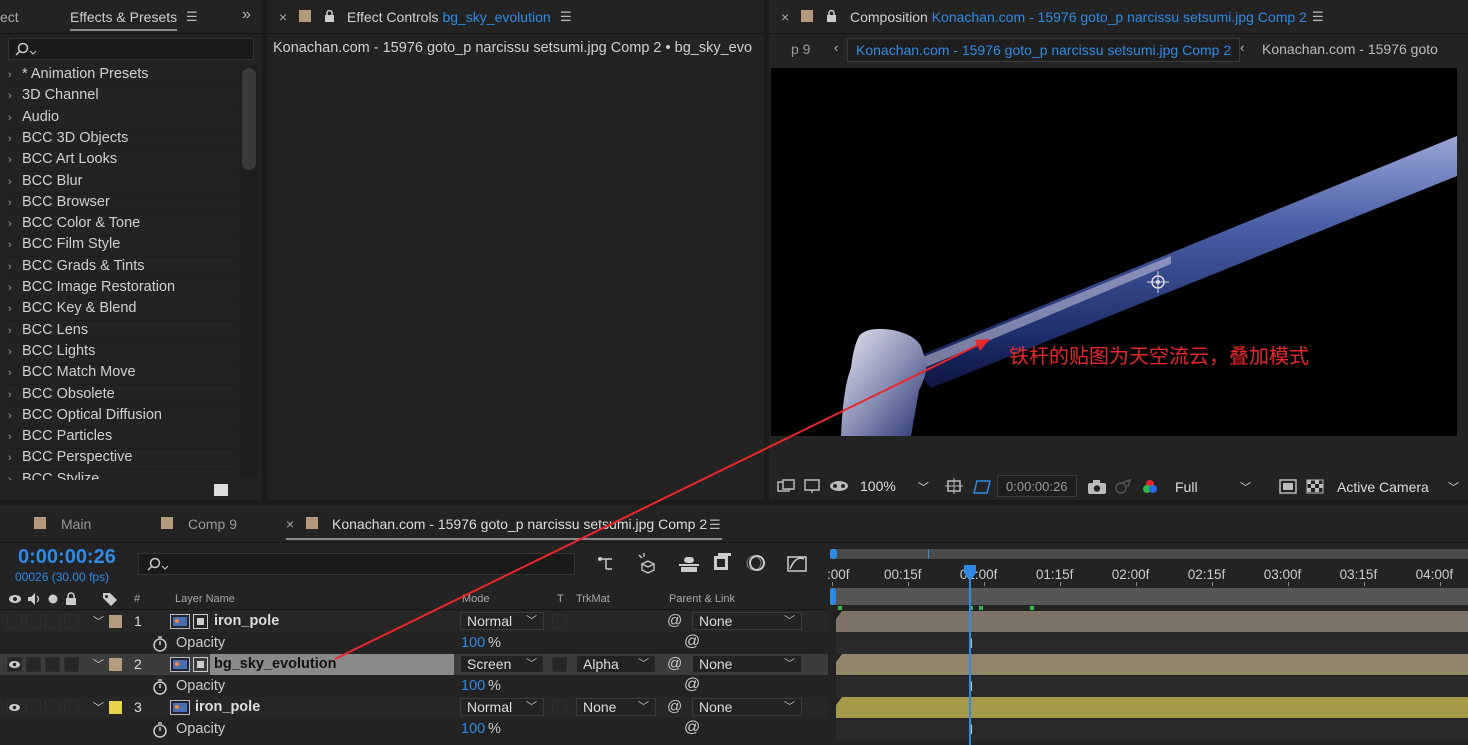 The height and width of the screenshot is (745, 1468). What do you see at coordinates (123, 439) in the screenshot?
I see `effect-category-item: › BCC Particles` at bounding box center [123, 439].